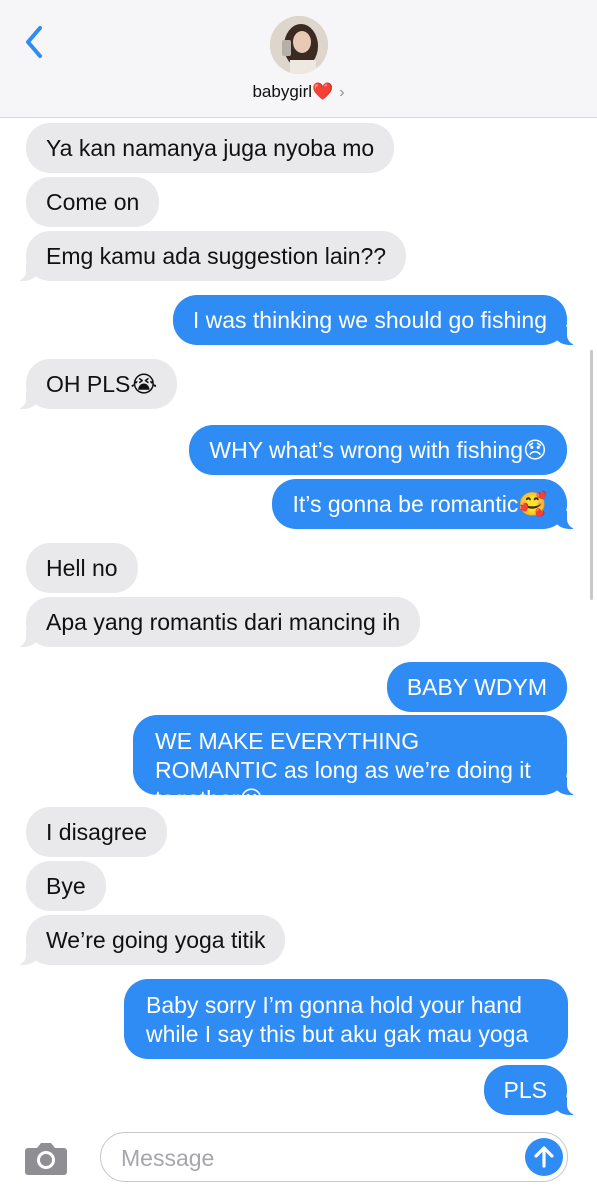 This screenshot has height=1200, width=597. I want to click on message-text: Bye, so click(66, 885).